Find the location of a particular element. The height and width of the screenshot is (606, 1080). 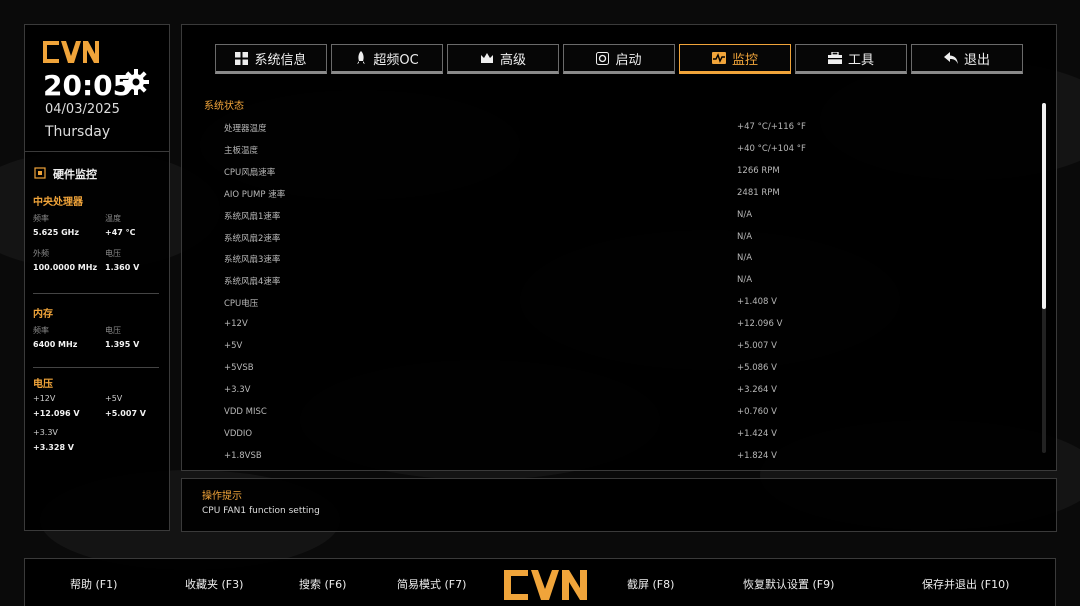

v12-label: +12V is located at coordinates (44, 398).